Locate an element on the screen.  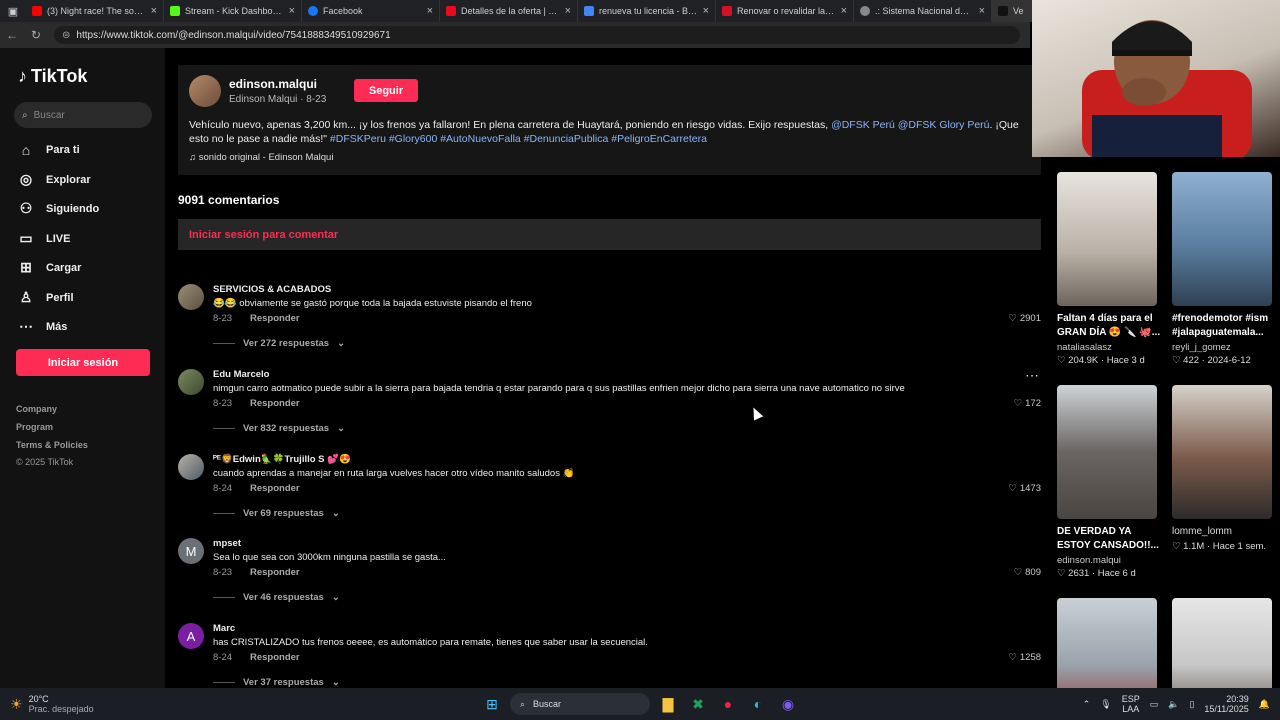
video-card: lomme_lomm ♡ 1.1M · Hace 1 sem. is located at coordinates (1224, 468).